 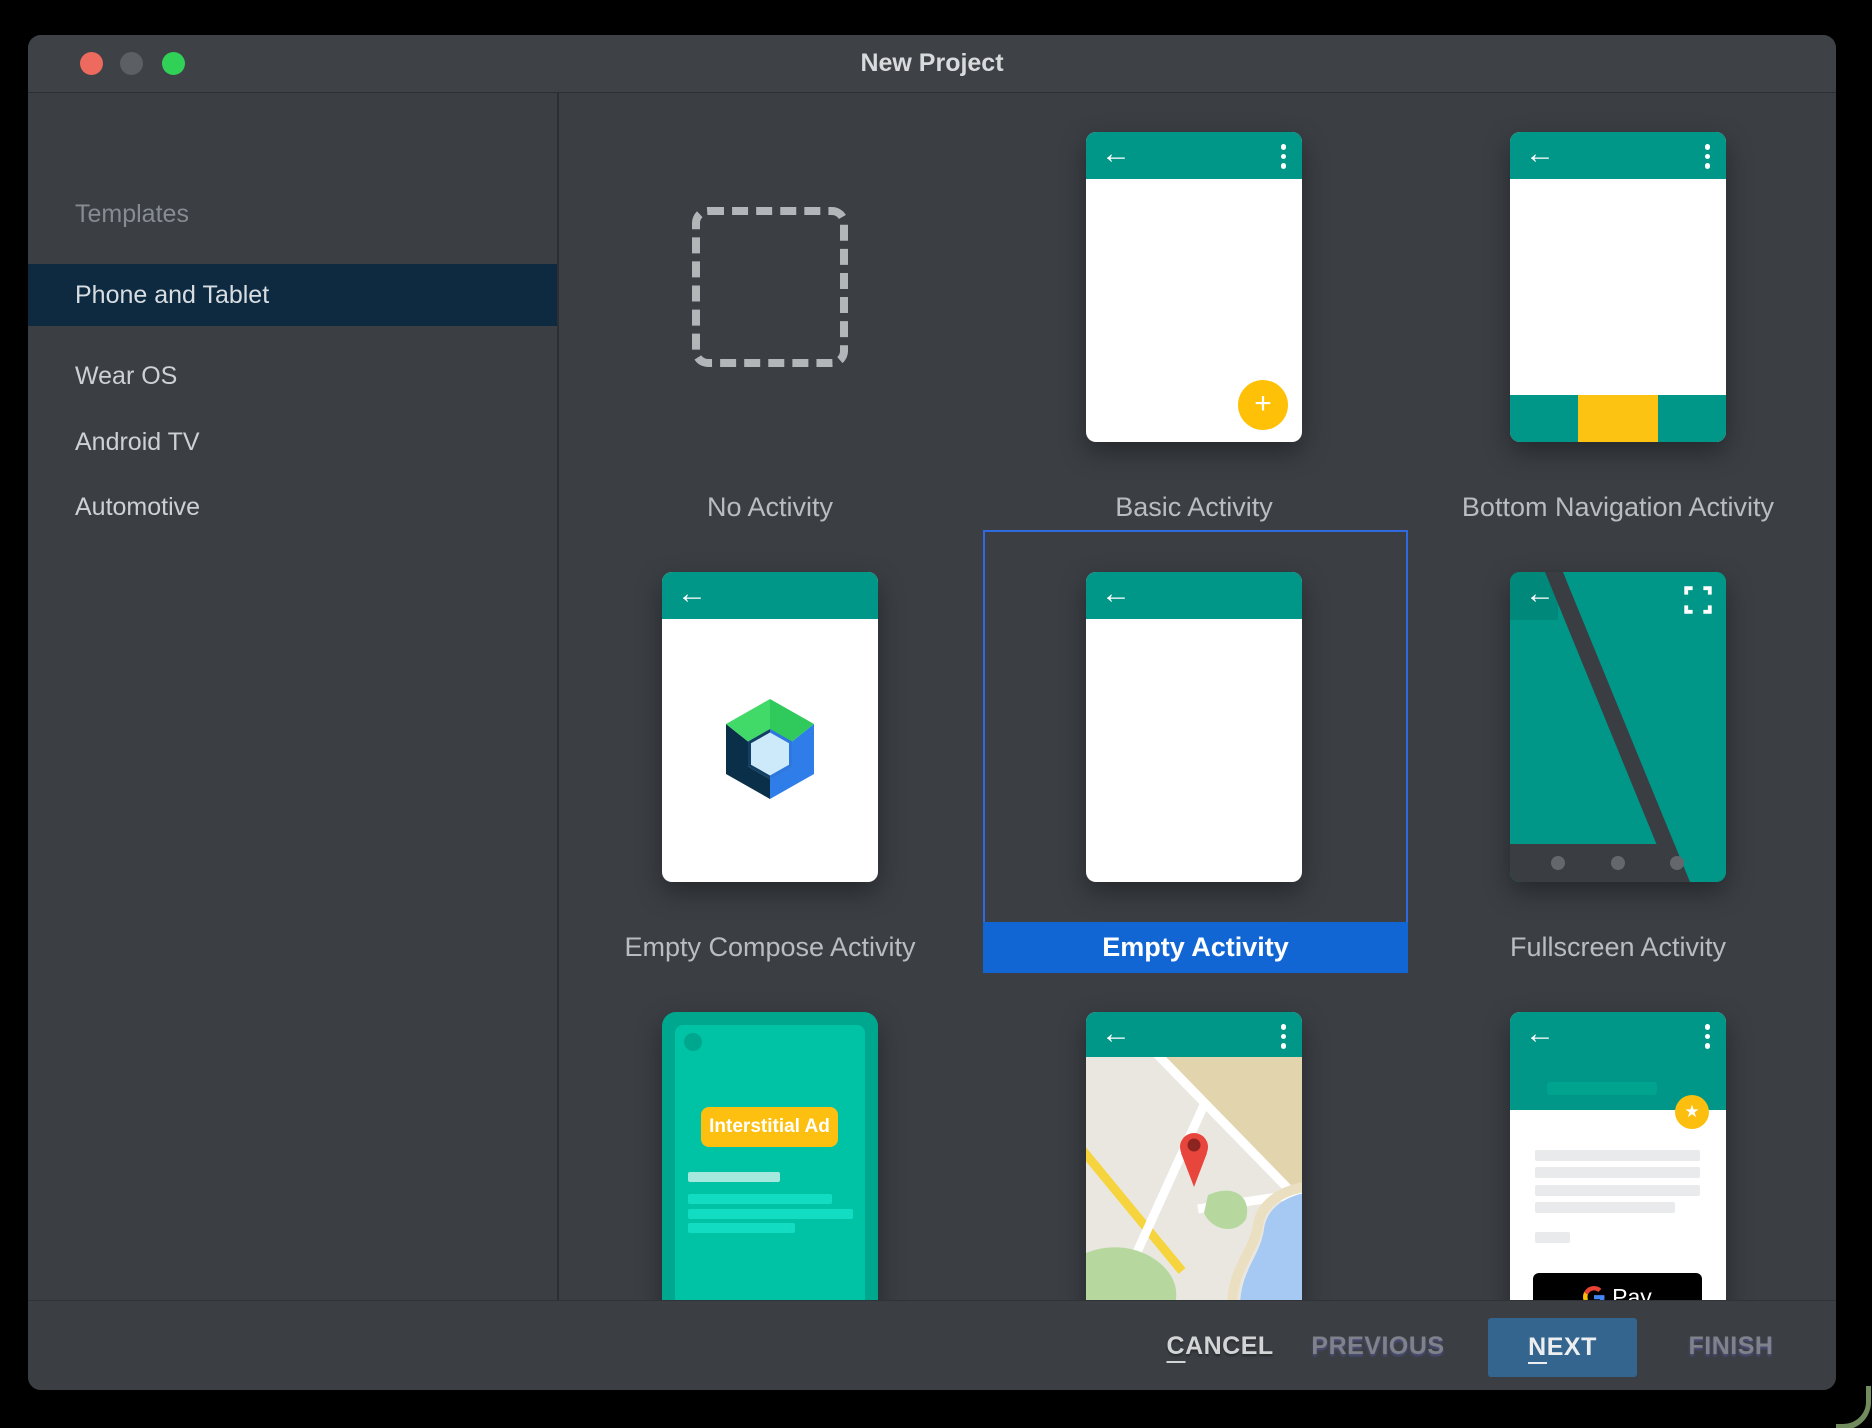 I want to click on sidebar-item-label: Automotive, so click(x=138, y=507).